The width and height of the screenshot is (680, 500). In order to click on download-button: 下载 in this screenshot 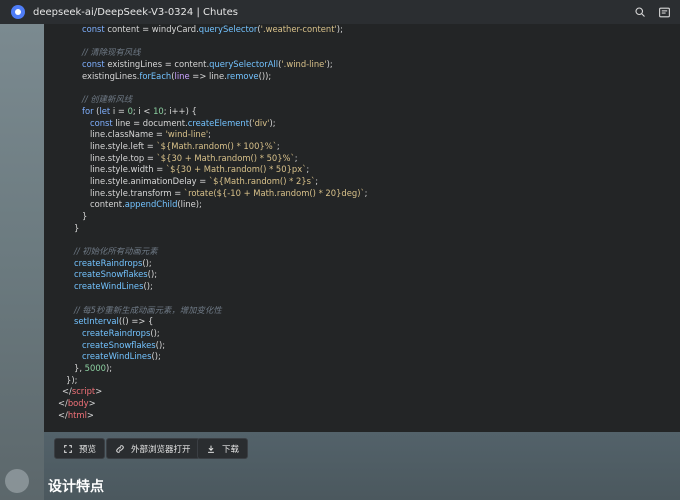, I will do `click(223, 448)`.